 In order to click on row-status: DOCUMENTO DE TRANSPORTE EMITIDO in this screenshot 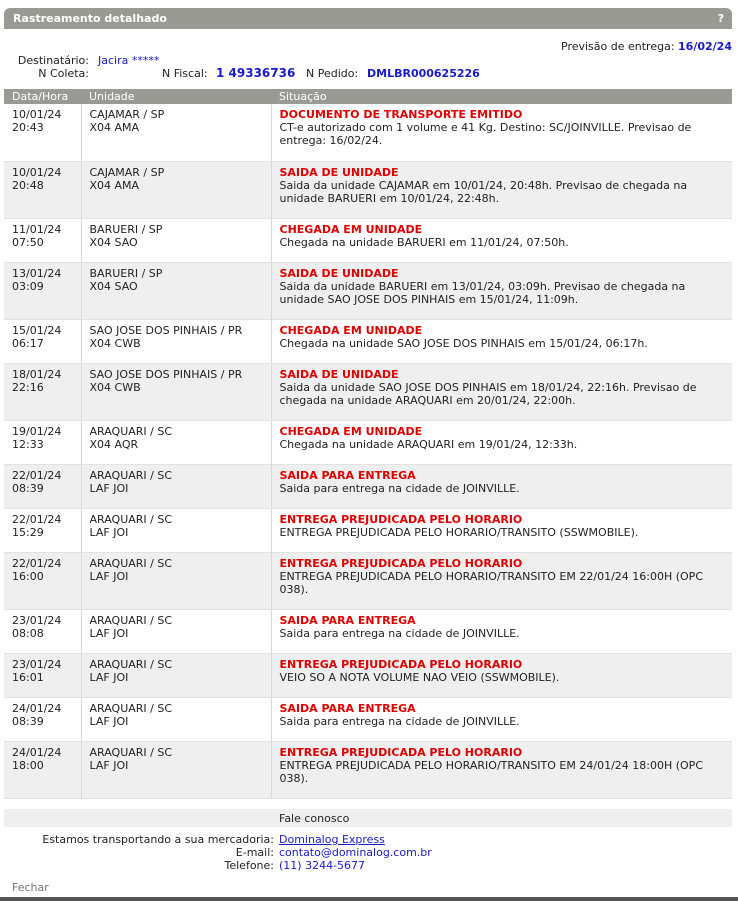, I will do `click(401, 114)`.